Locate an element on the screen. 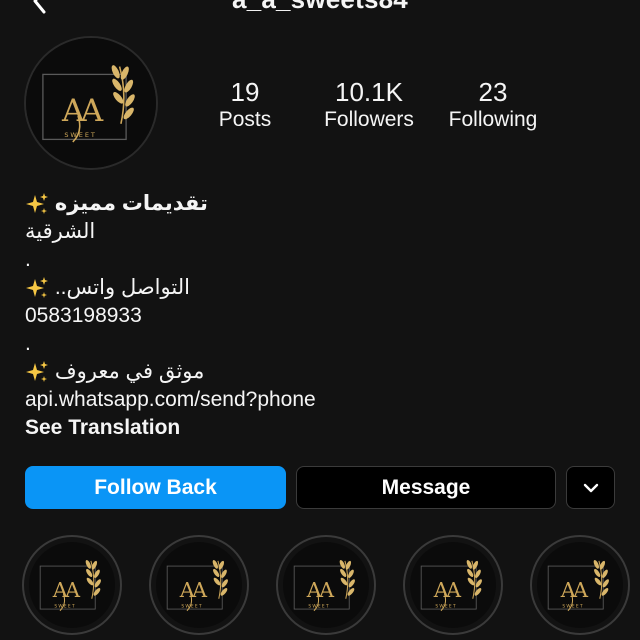 The image size is (640, 640). stat-posts: 19 Posts is located at coordinates (245, 105).